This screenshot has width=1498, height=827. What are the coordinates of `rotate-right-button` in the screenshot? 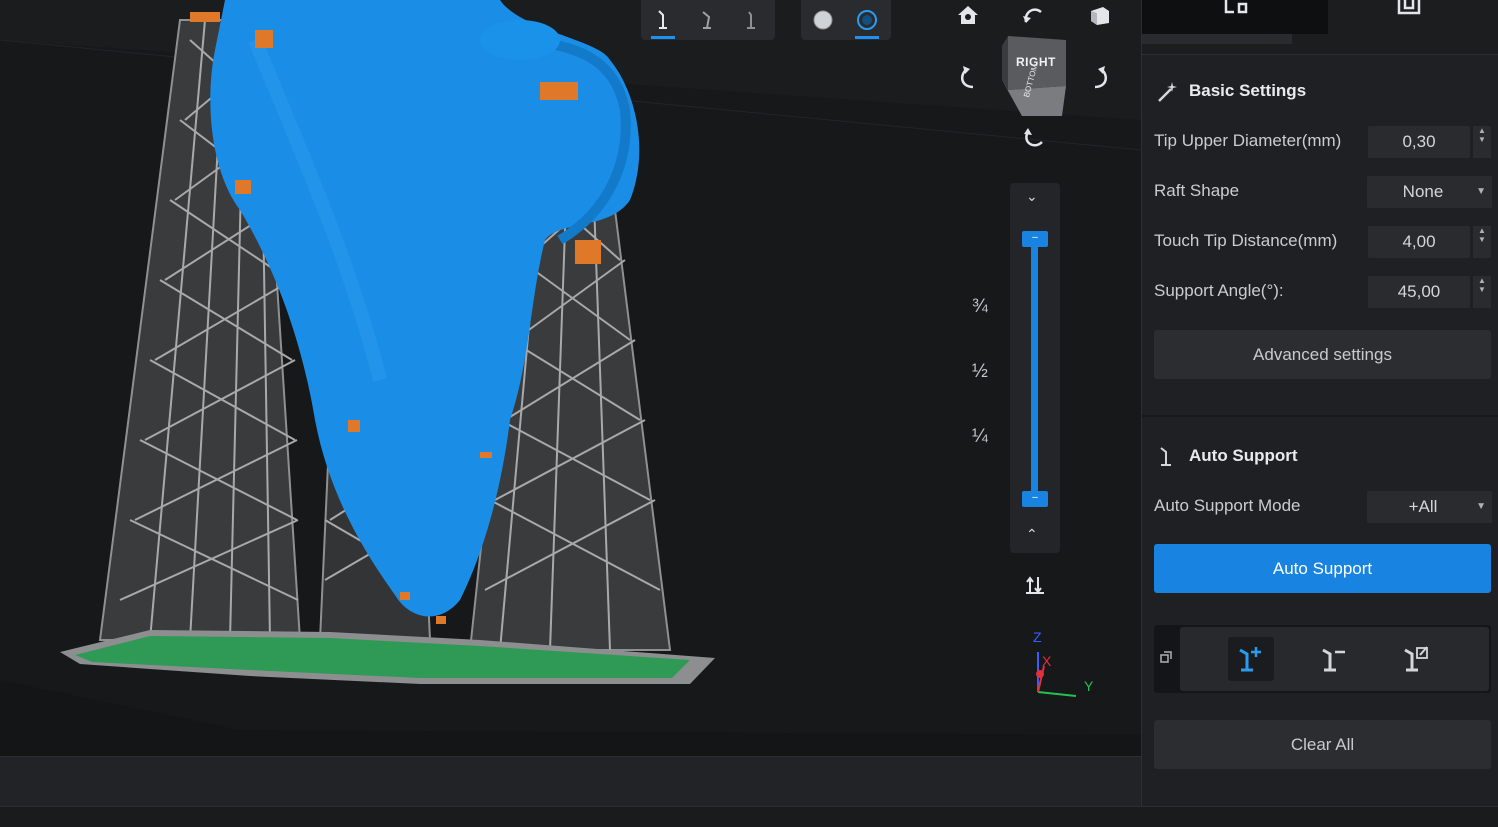 It's located at (1100, 77).